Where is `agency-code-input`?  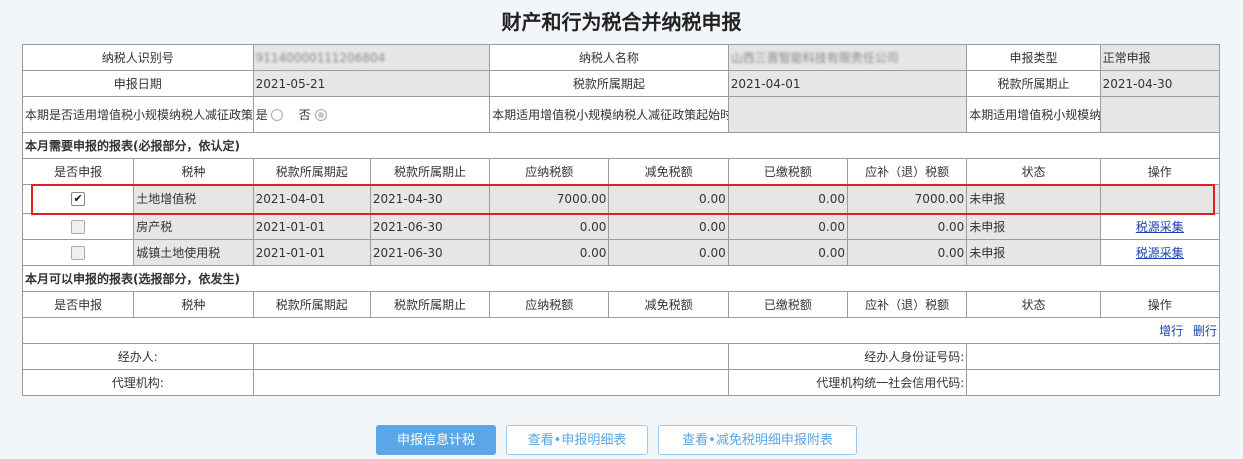
agency-code-input is located at coordinates (1093, 382).